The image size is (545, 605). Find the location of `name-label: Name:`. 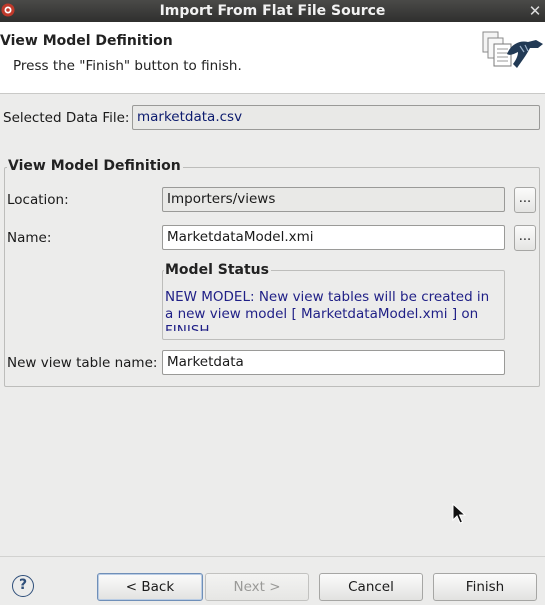

name-label: Name: is located at coordinates (29, 238).